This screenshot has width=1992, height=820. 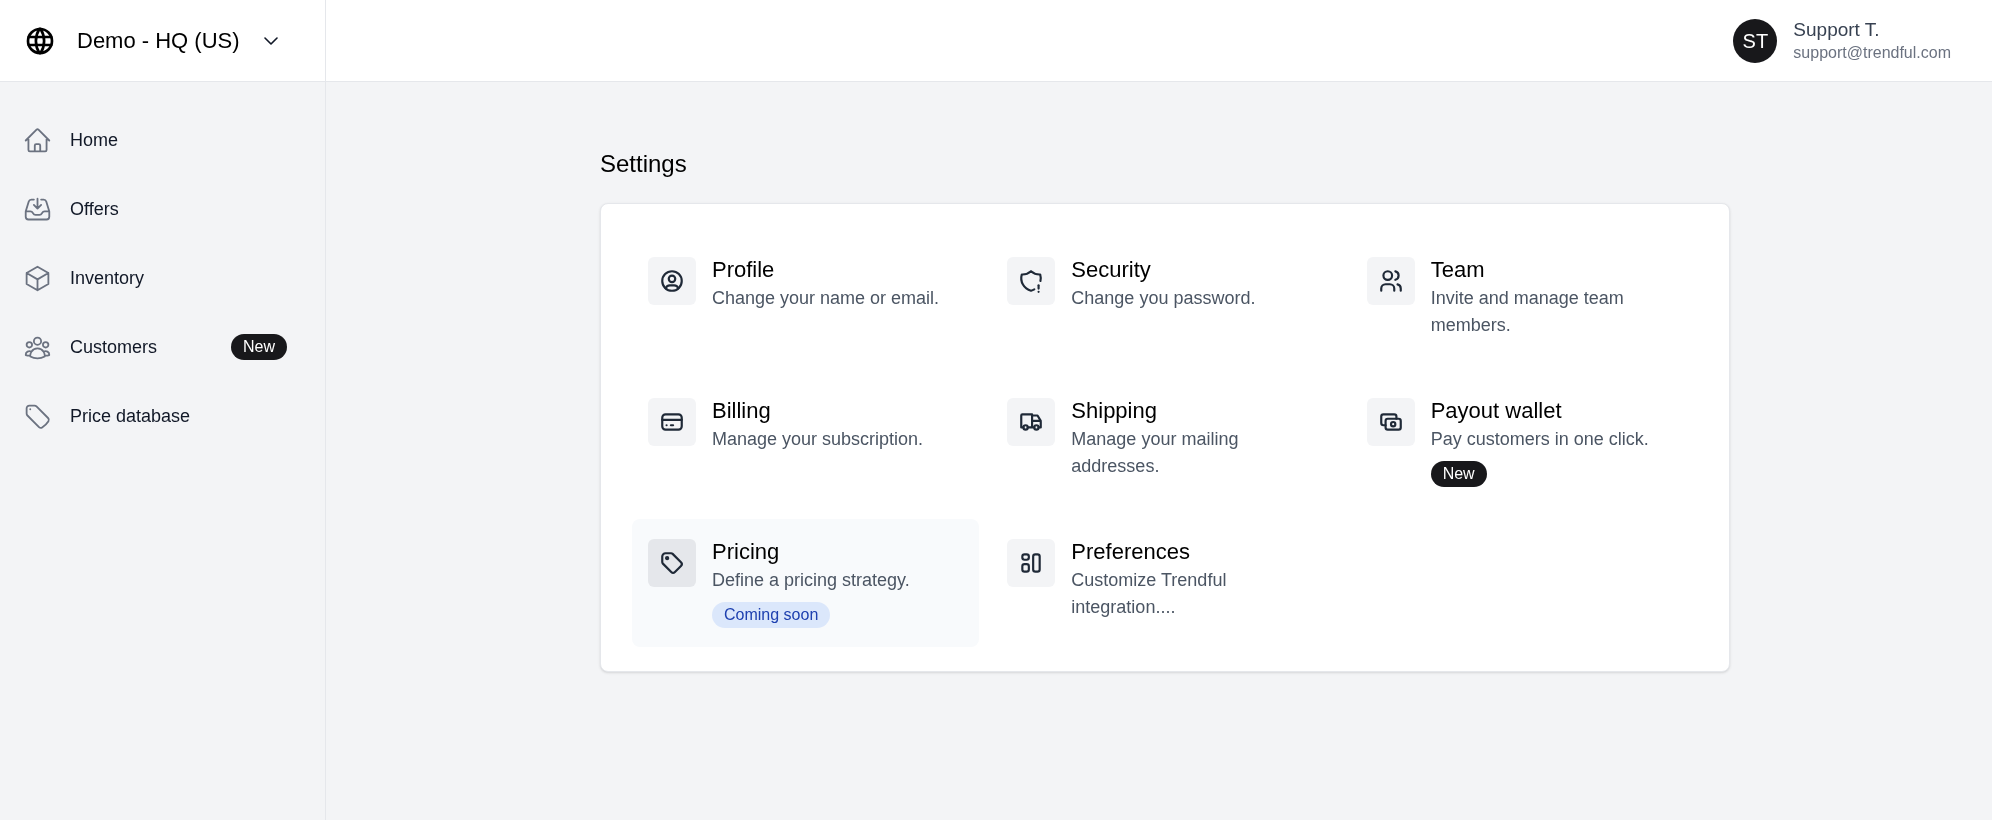 I want to click on coming-soon-badge: Coming soon, so click(x=771, y=615).